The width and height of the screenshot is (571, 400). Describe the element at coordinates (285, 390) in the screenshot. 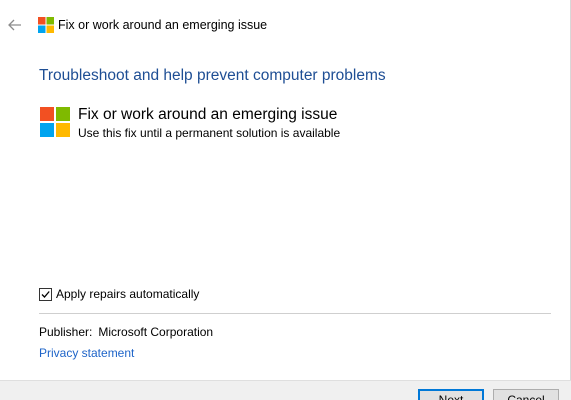

I see `footer-bar: Next Cancel` at that location.